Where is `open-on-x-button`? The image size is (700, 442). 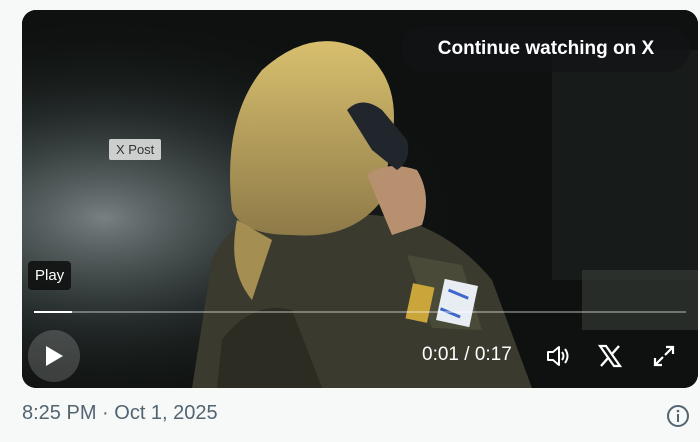
open-on-x-button is located at coordinates (610, 356).